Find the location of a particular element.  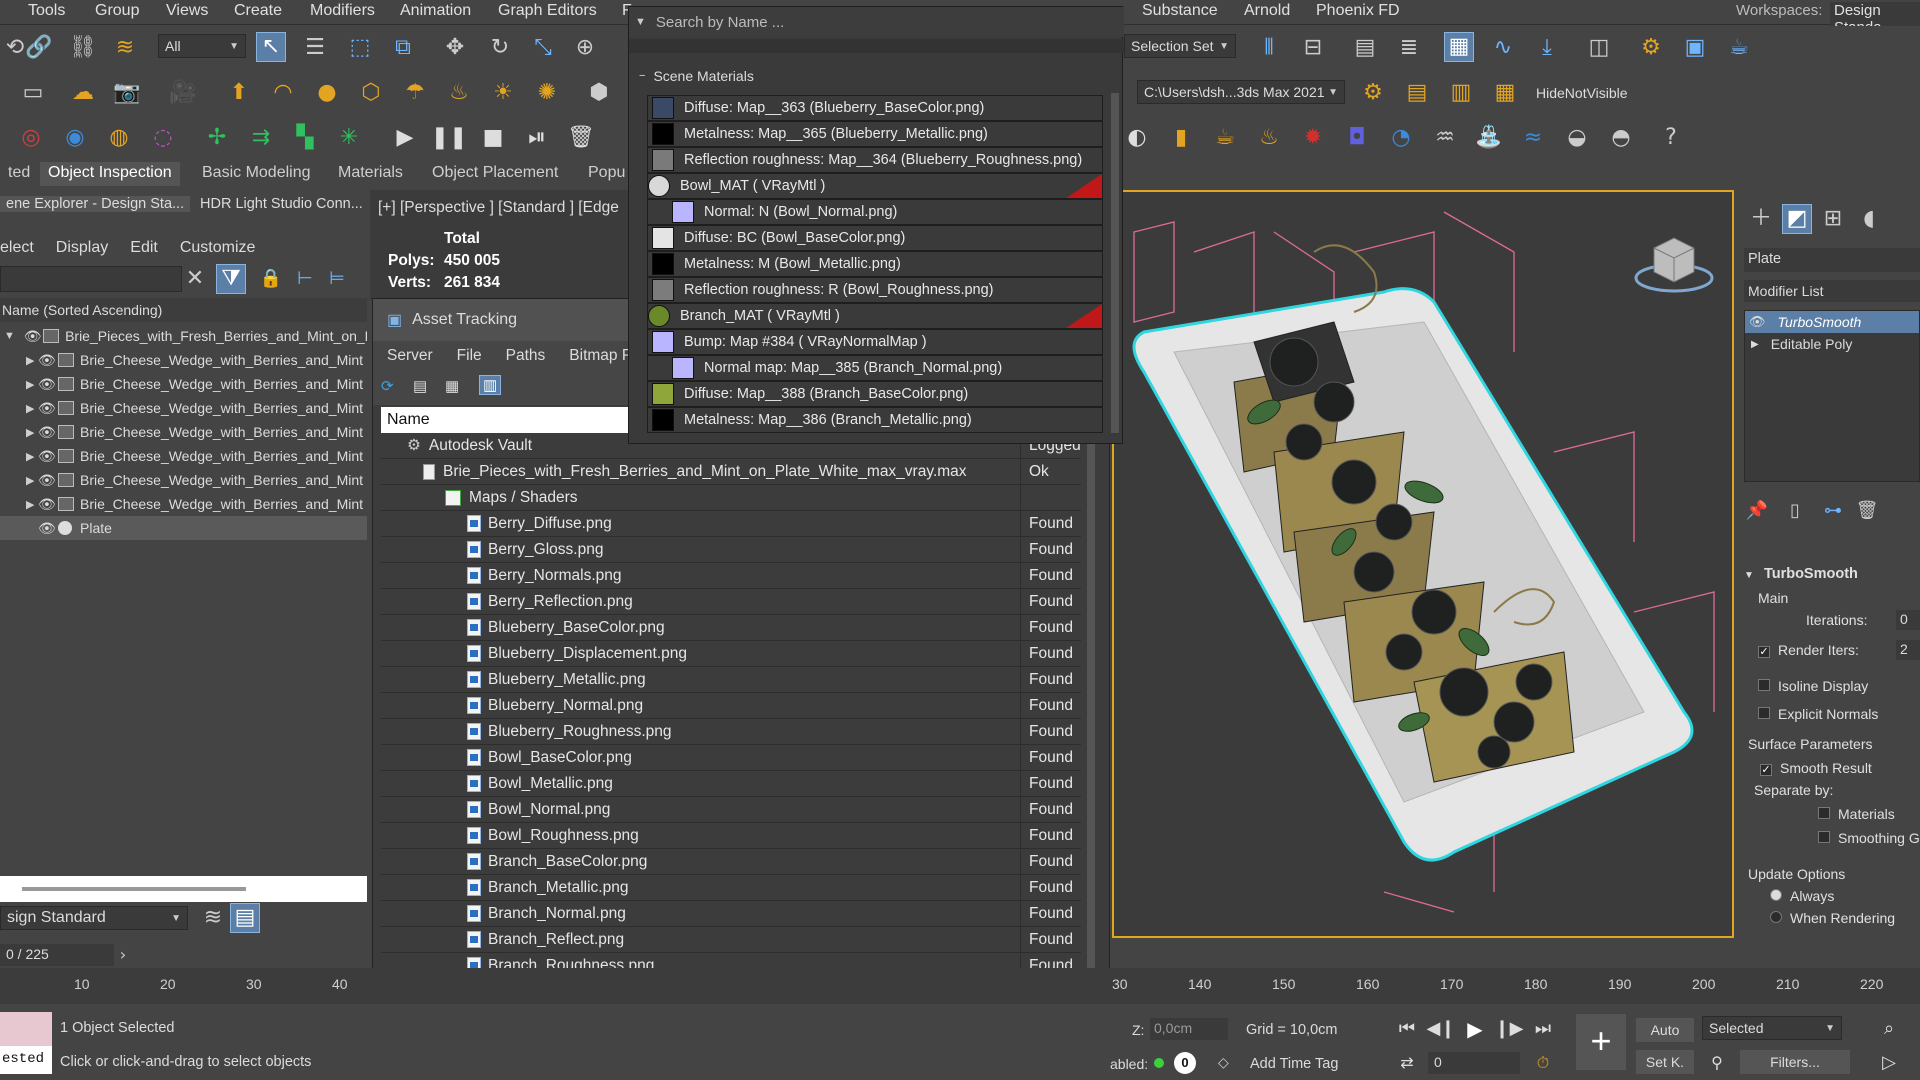

ribbon-tab-truncated: ted is located at coordinates (19, 174).